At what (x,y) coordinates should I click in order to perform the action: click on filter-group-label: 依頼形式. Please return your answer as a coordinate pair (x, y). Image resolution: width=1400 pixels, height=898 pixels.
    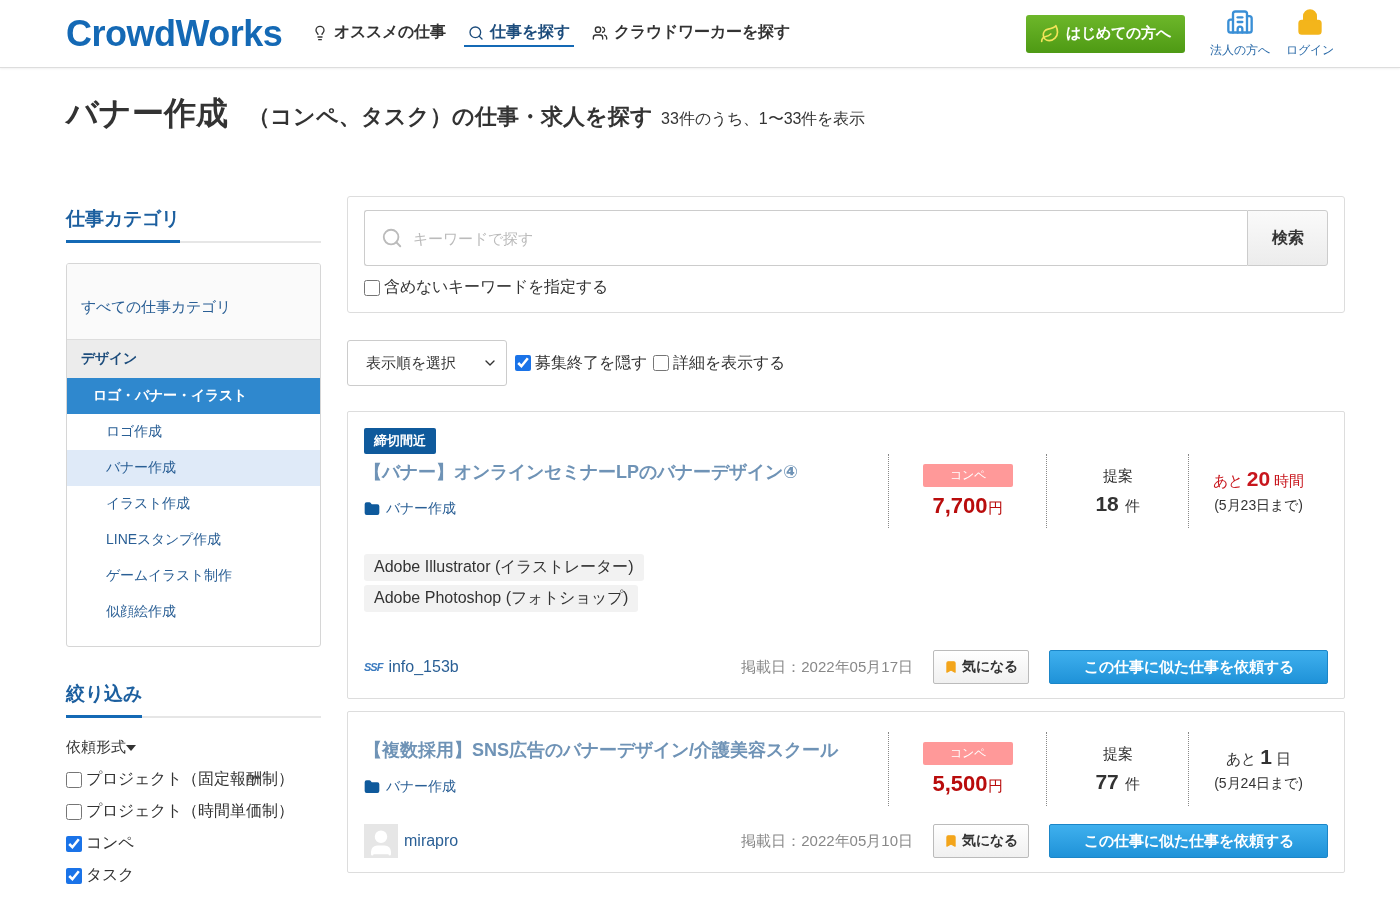
    Looking at the image, I should click on (96, 747).